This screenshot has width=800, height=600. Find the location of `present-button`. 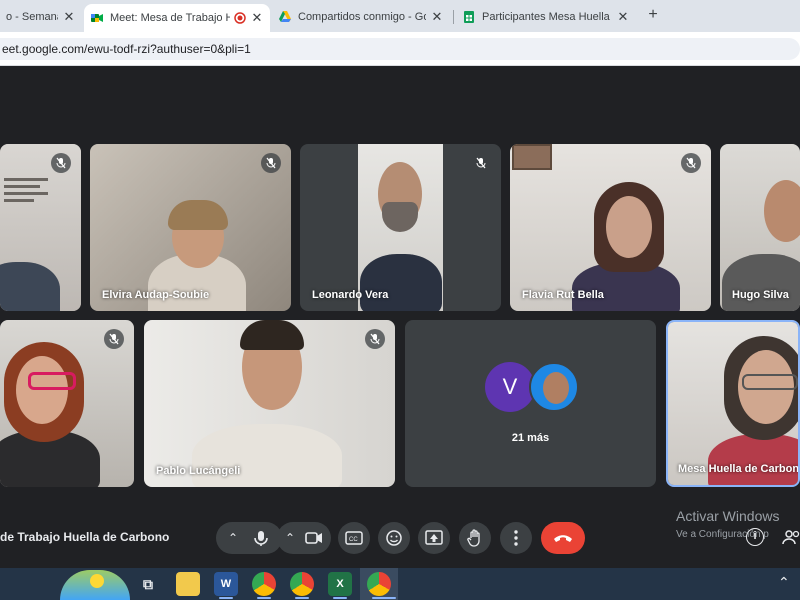

present-button is located at coordinates (434, 538).